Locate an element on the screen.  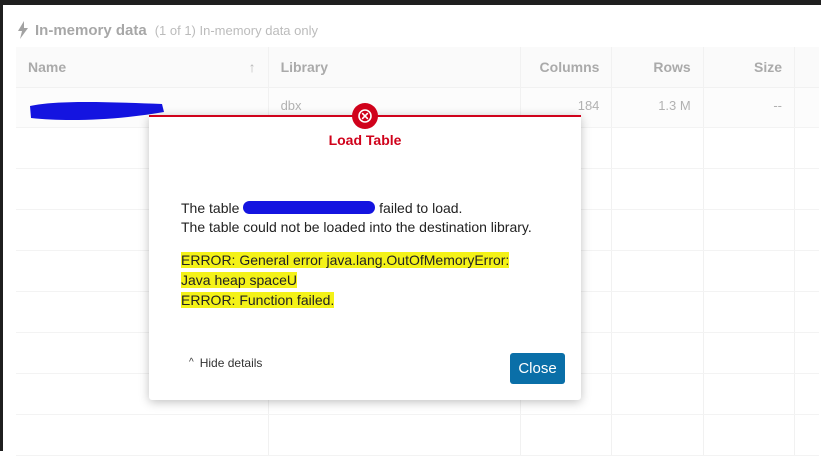
arrow-up-icon: ↑ is located at coordinates (252, 67).